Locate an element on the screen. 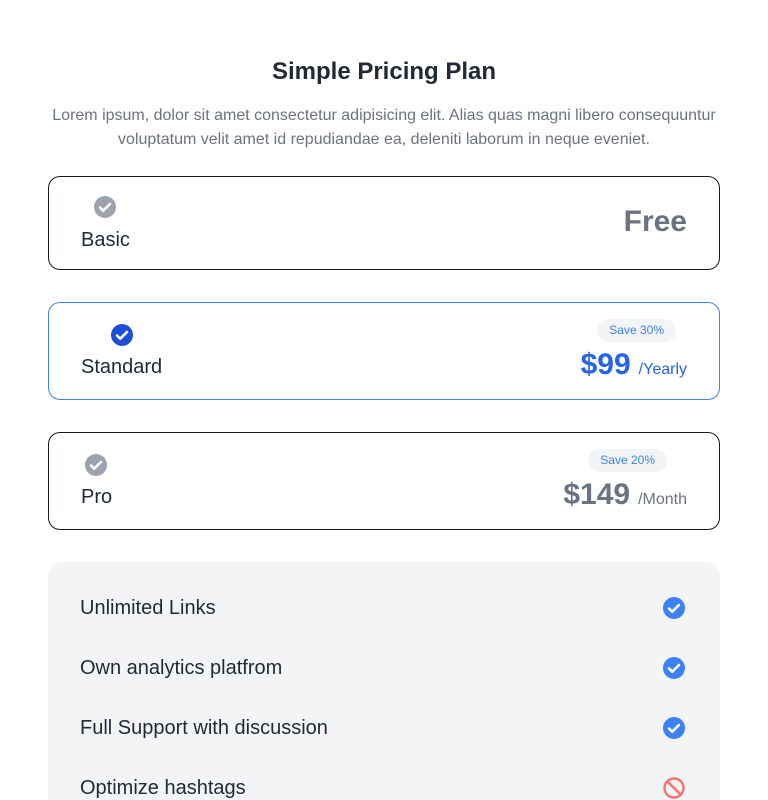 Image resolution: width=768 pixels, height=800 pixels. feature-label: Full Support with discussion is located at coordinates (204, 727).